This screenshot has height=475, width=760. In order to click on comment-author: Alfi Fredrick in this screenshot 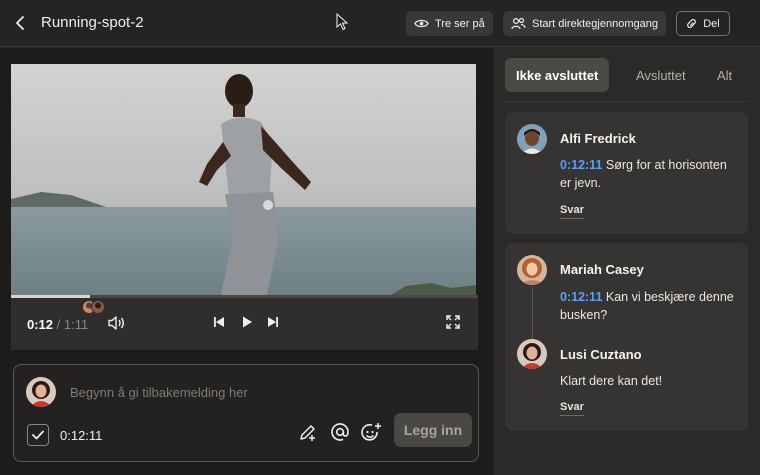, I will do `click(598, 138)`.